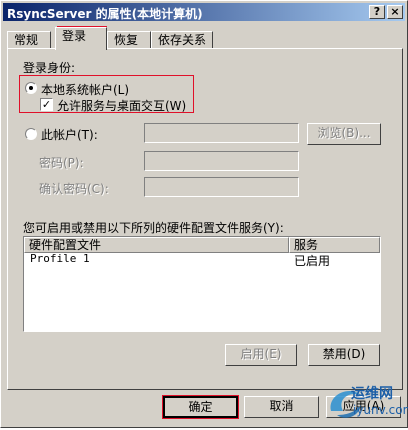 The width and height of the screenshot is (408, 430). What do you see at coordinates (344, 355) in the screenshot?
I see `disable-button: 禁用(D)` at bounding box center [344, 355].